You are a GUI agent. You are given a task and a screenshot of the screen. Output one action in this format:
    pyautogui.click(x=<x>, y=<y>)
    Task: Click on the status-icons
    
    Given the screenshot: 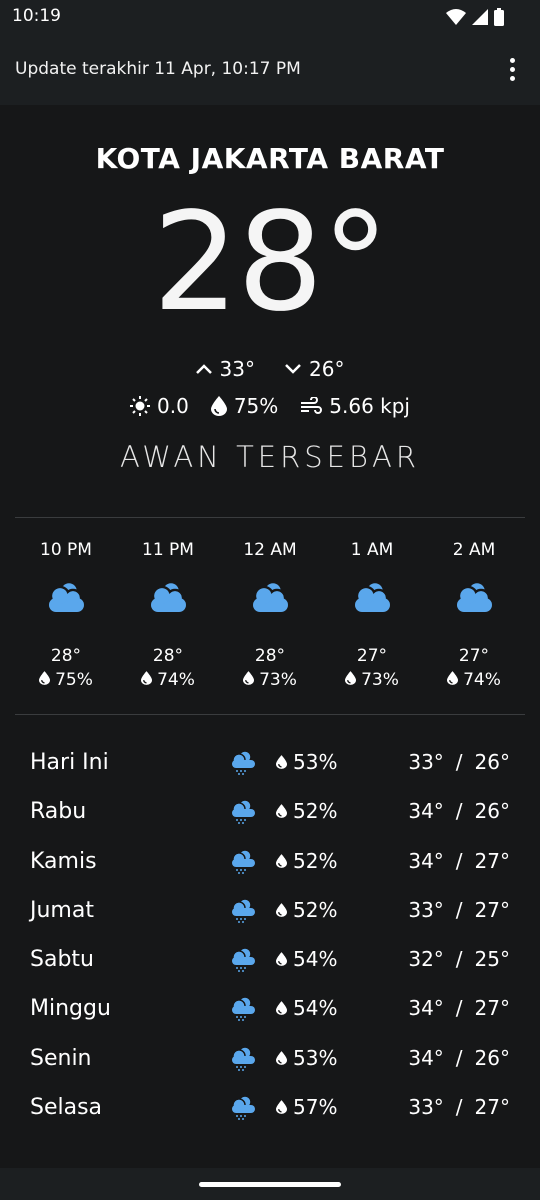 What is the action you would take?
    pyautogui.click(x=475, y=17)
    